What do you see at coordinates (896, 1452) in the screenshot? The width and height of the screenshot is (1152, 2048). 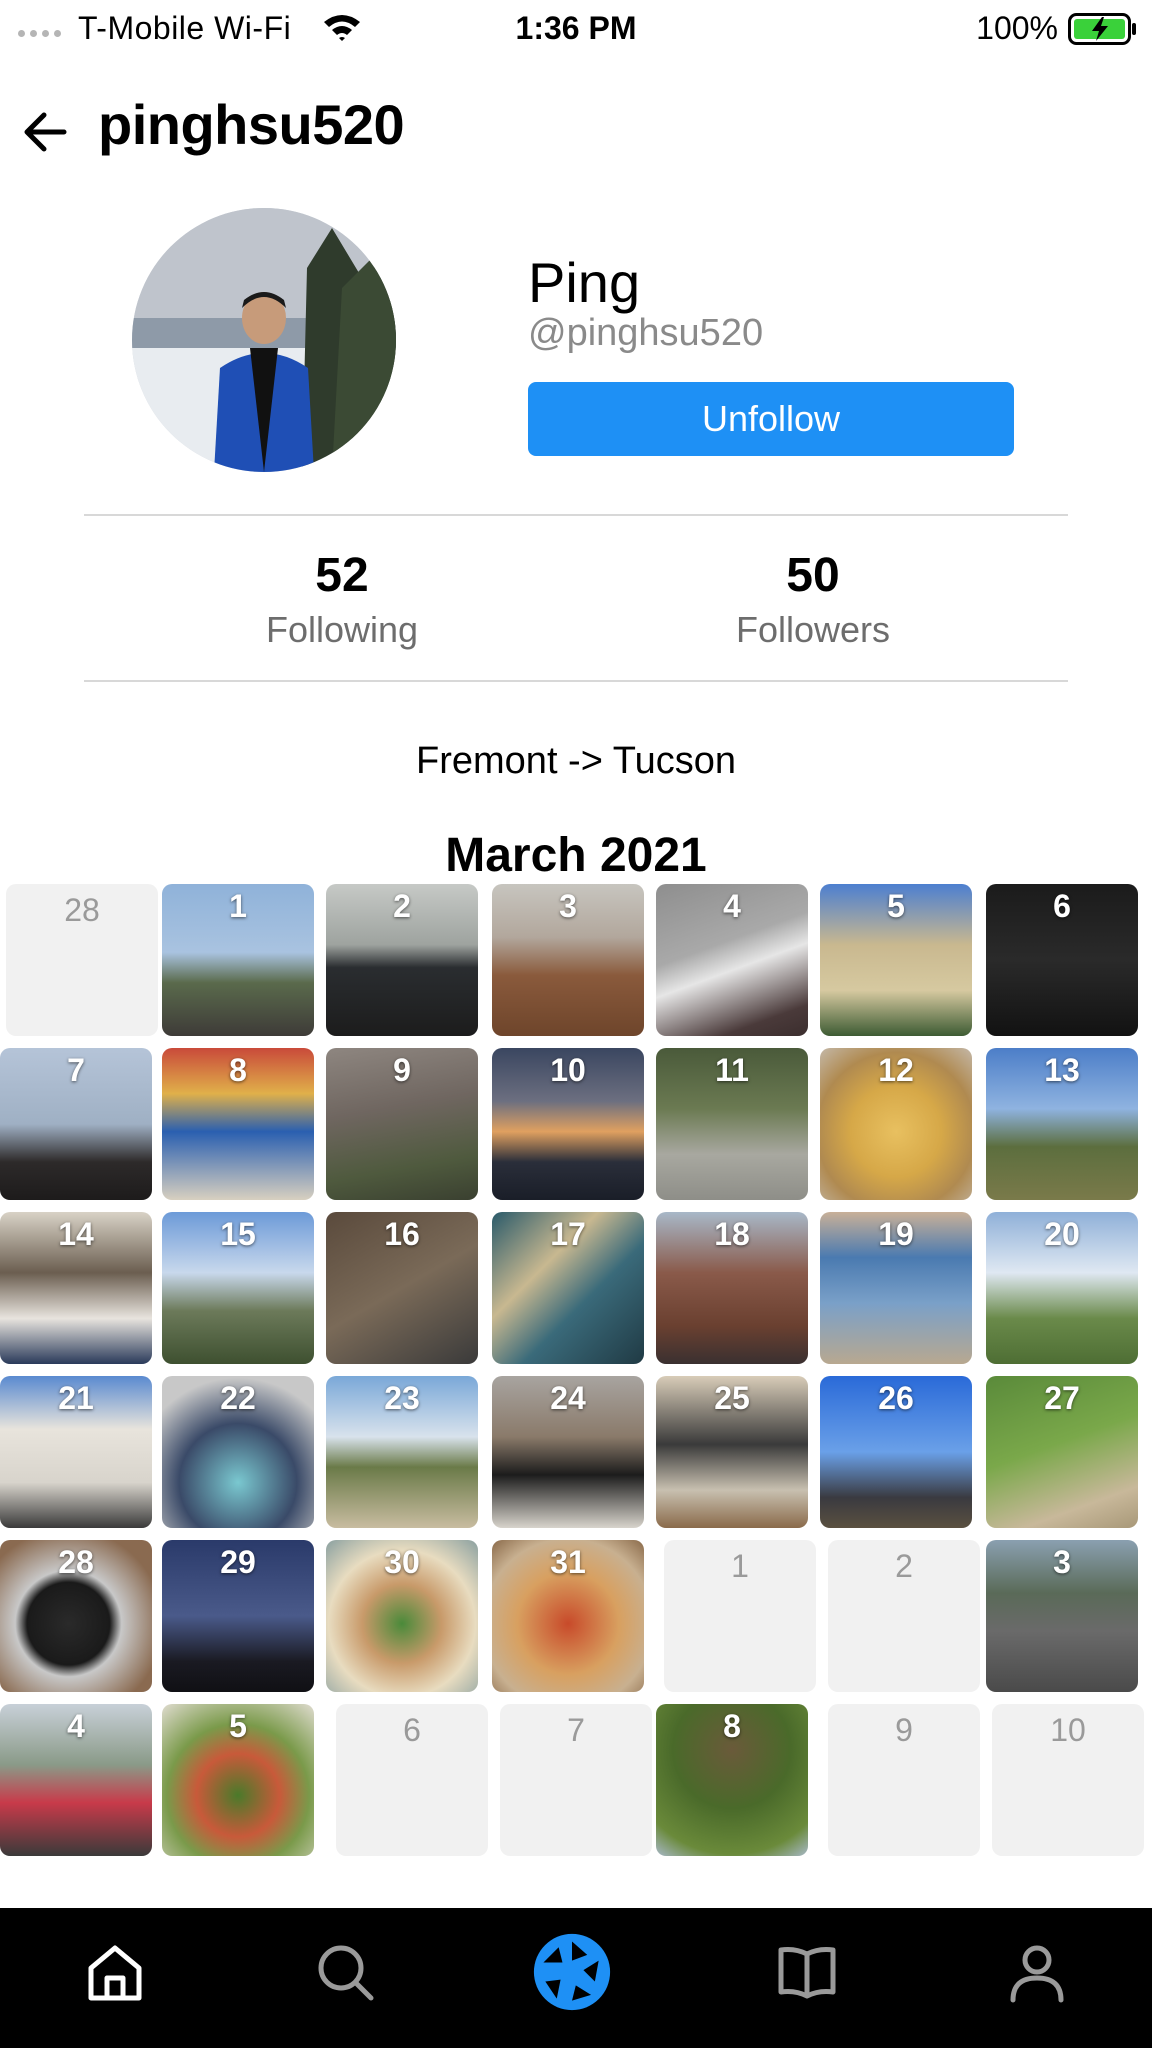 I see `calendar-day-photo: 26` at bounding box center [896, 1452].